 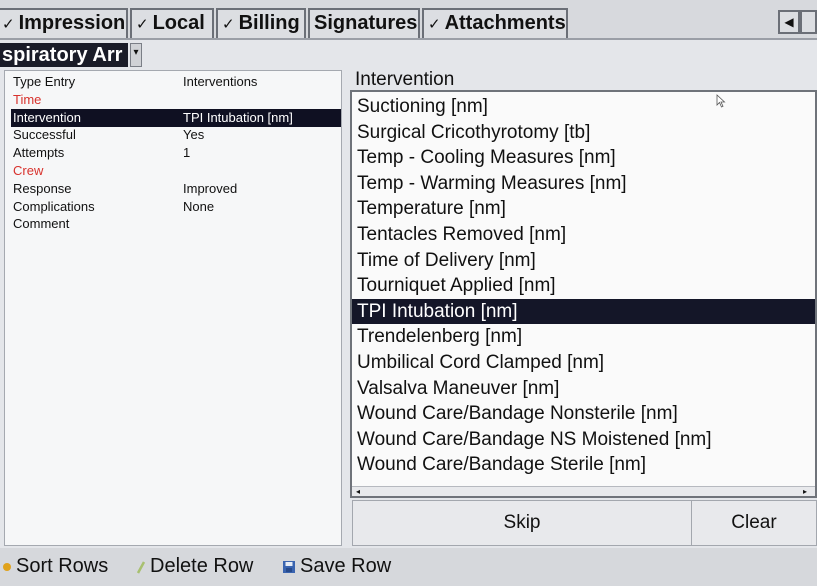 I want to click on list-item: Valsalva Maneuver [nm], so click(x=583, y=388).